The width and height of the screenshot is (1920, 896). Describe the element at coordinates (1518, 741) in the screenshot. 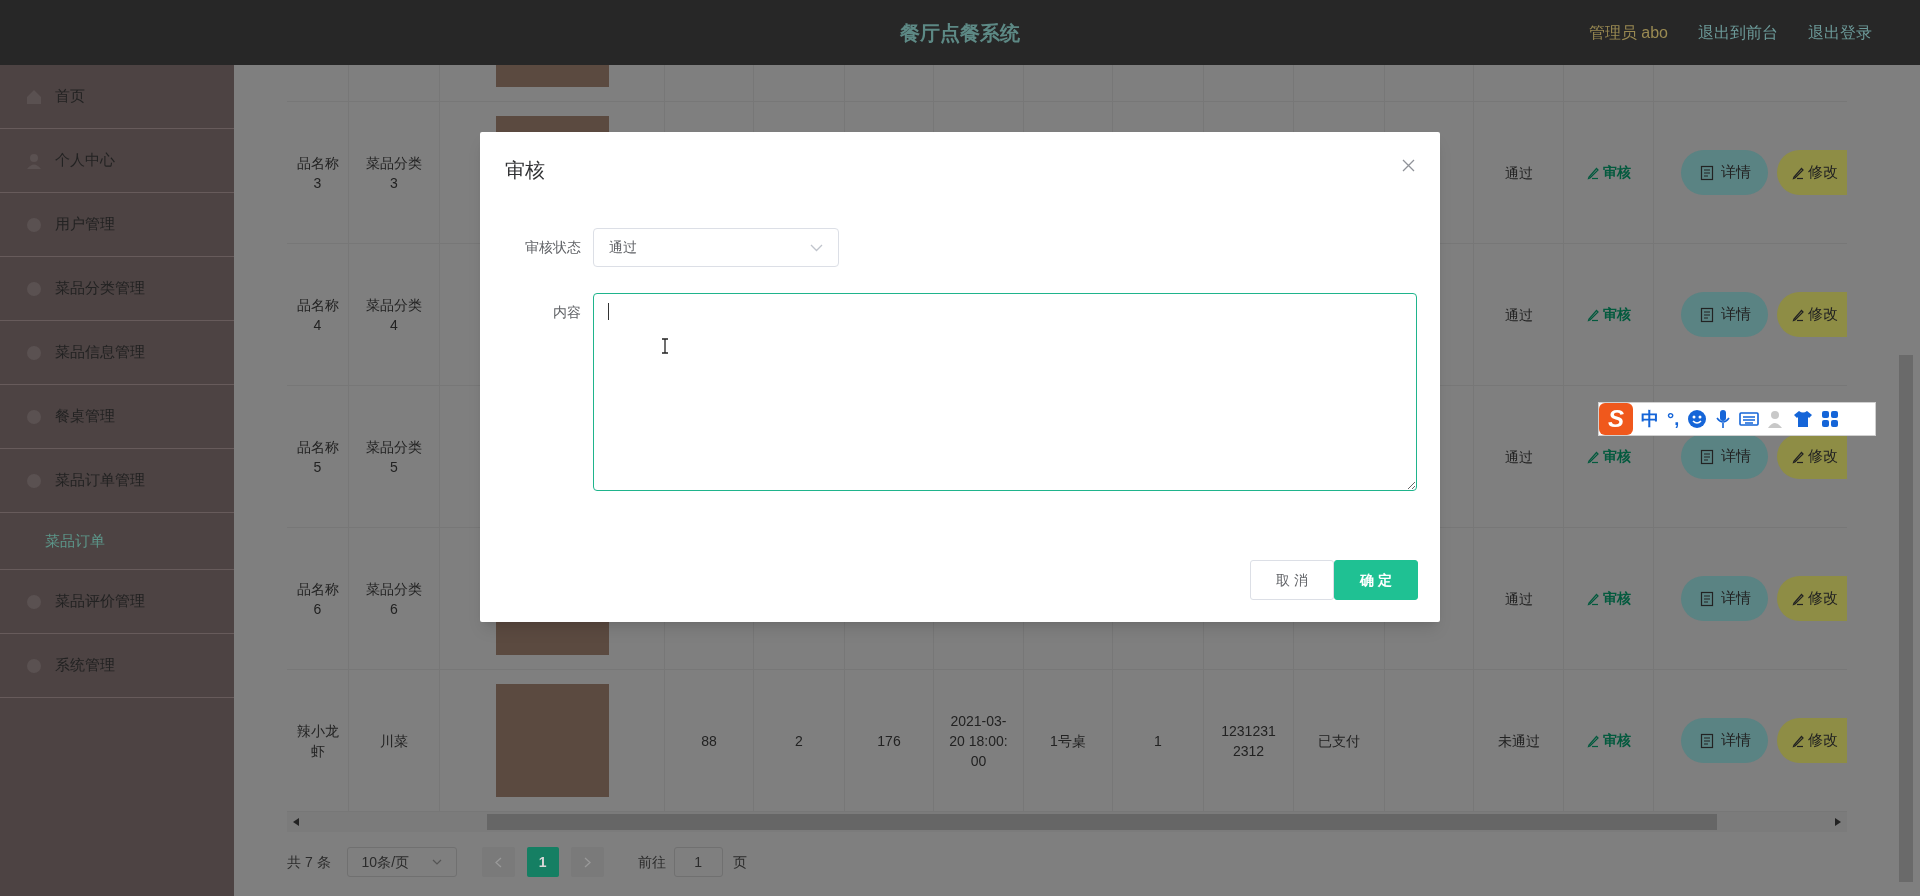

I see `table-cell-text: 未通过` at that location.